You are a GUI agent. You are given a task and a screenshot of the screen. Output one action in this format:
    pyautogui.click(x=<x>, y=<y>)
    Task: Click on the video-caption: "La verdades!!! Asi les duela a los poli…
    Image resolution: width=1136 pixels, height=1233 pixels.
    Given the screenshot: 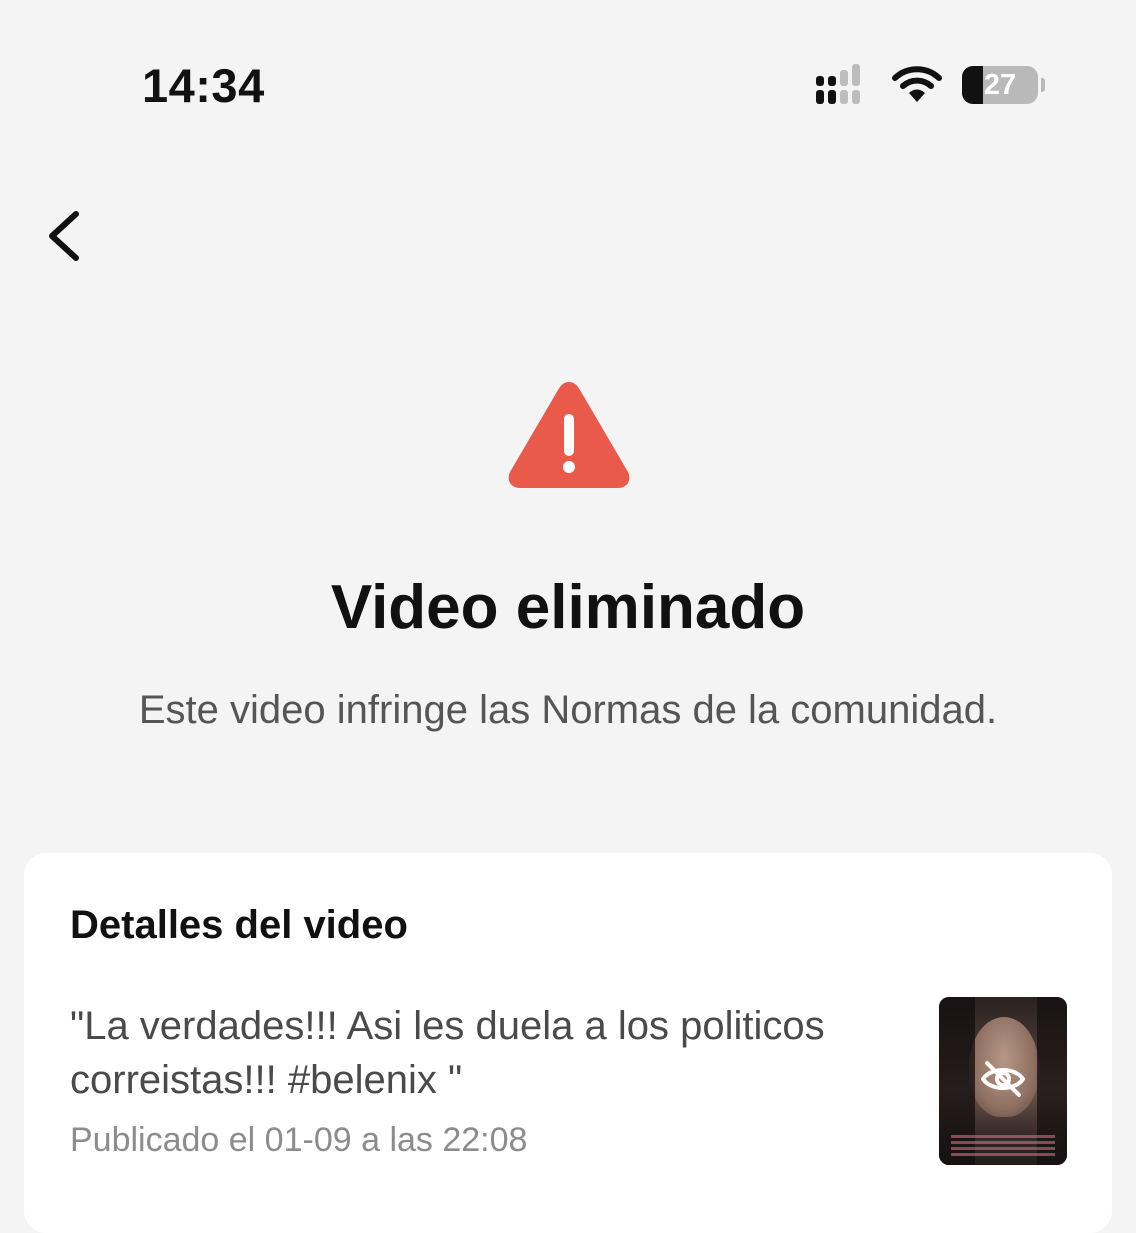 What is the action you would take?
    pyautogui.click(x=447, y=1053)
    